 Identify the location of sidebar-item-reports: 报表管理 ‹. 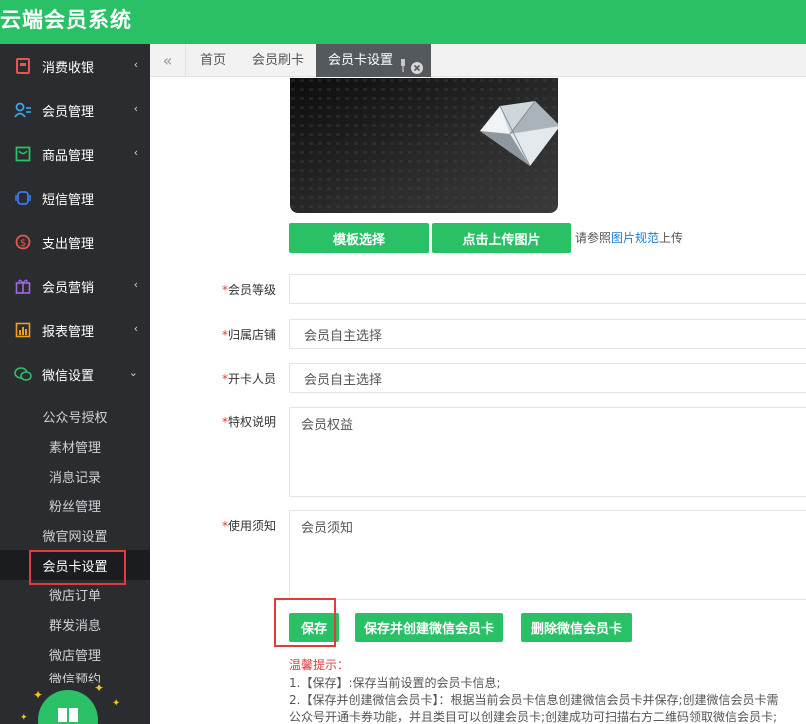
(75, 330).